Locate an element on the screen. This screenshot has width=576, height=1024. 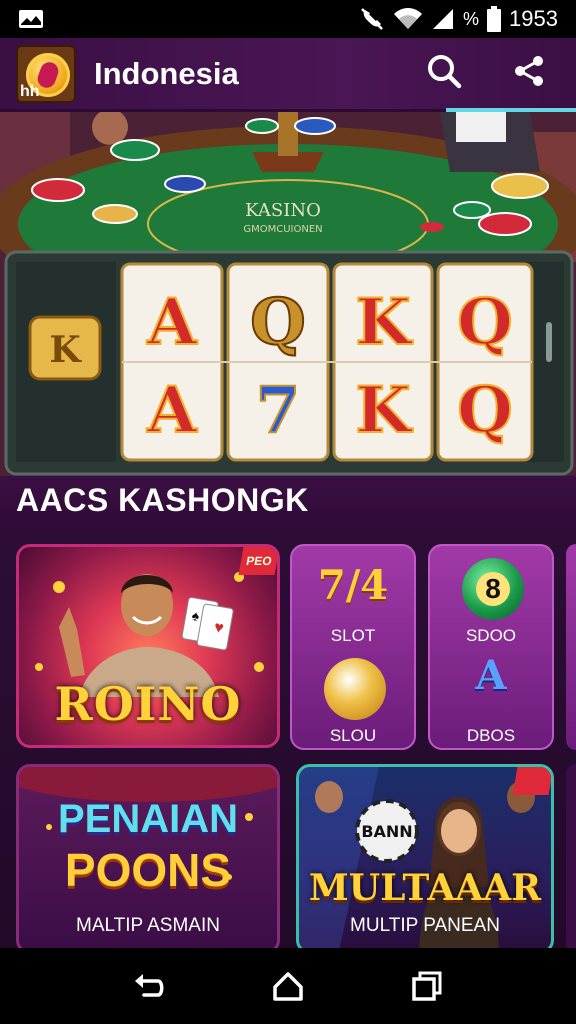
recents-icon is located at coordinates (427, 986).